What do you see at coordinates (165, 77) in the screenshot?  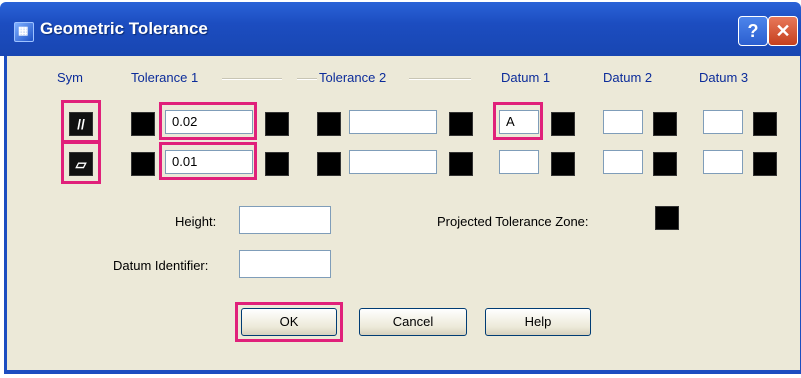 I see `header-tolerance-1: Tolerance 1` at bounding box center [165, 77].